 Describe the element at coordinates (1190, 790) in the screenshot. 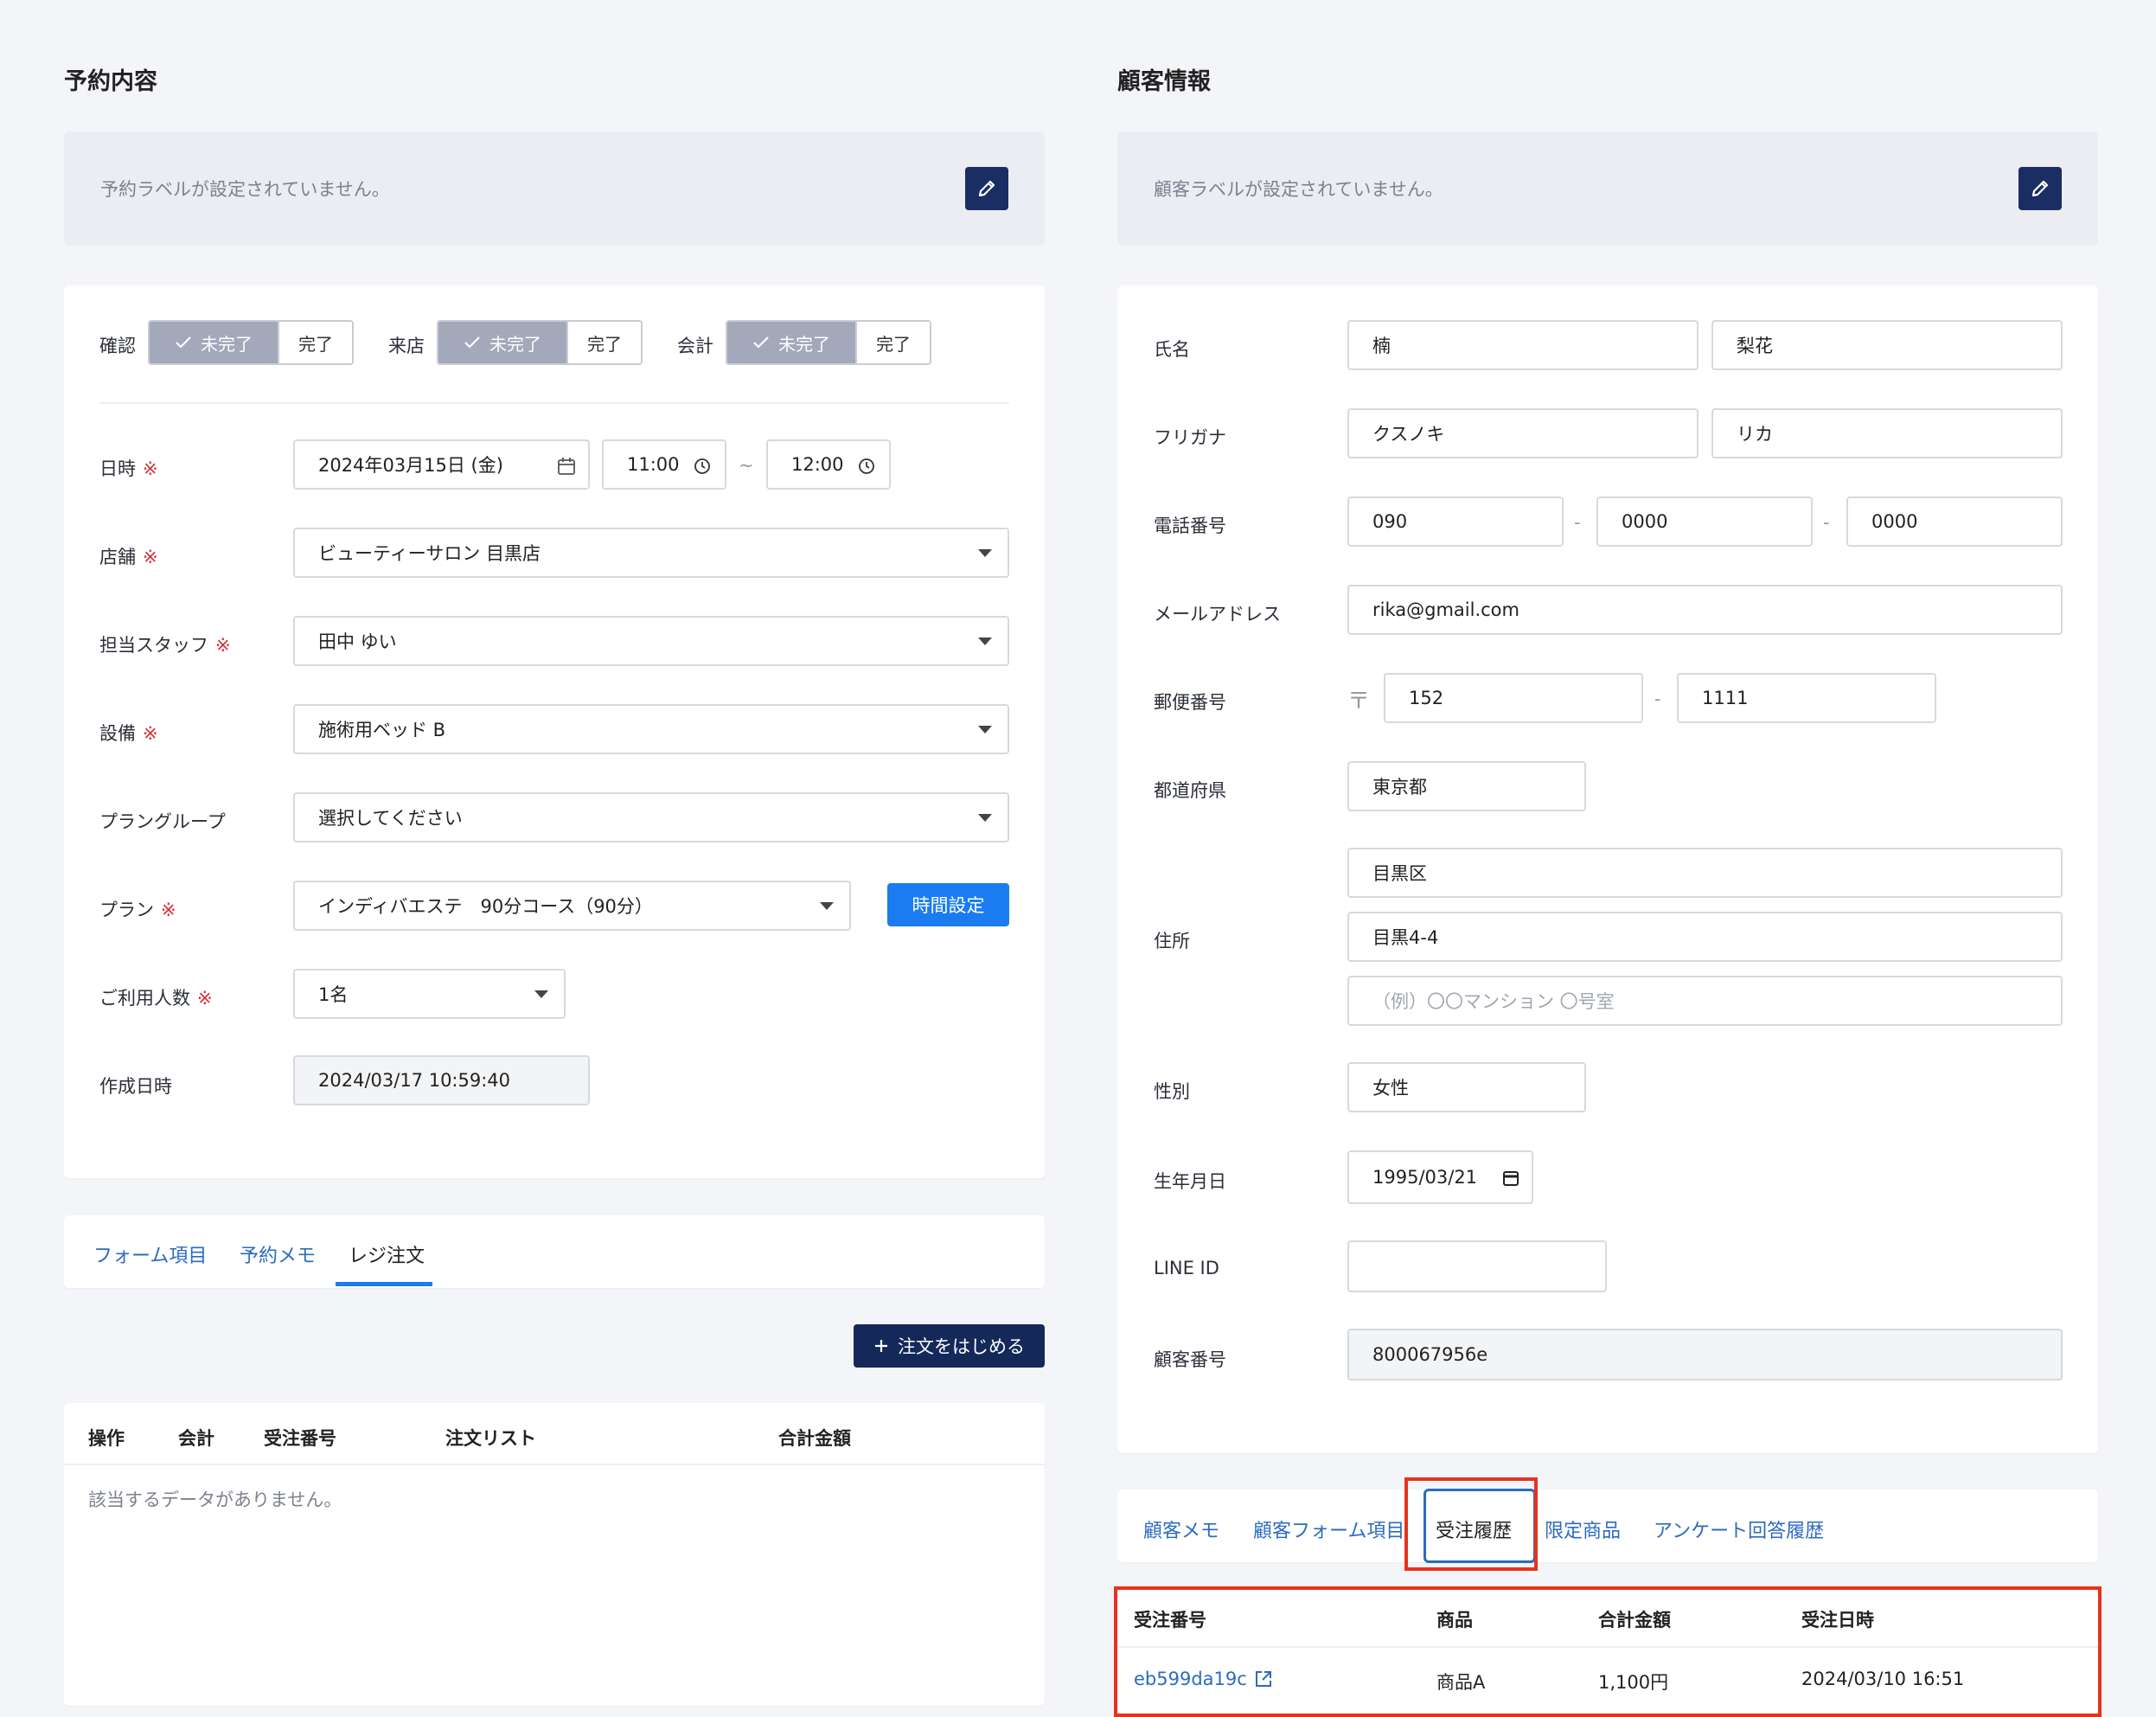

I see `prefecture-label: 都道府県` at that location.